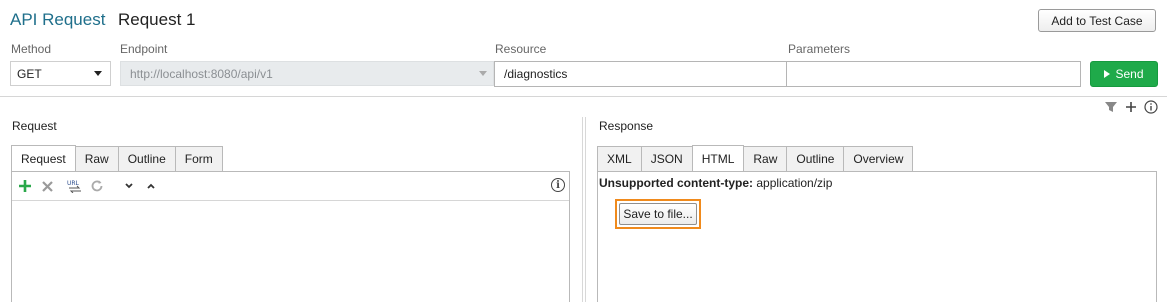 Image resolution: width=1167 pixels, height=302 pixels. I want to click on parameters-label: Parameters, so click(819, 49).